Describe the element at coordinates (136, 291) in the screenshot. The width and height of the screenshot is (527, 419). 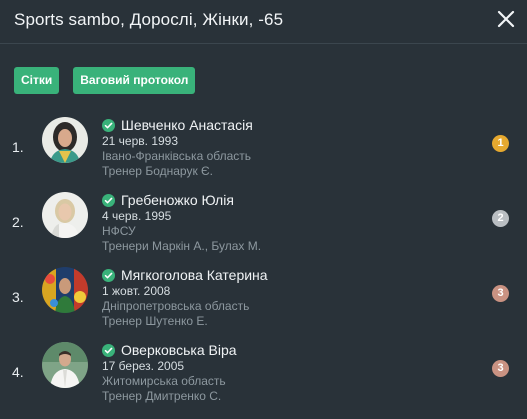
I see `birth-date: 1 жовт. 2008` at that location.